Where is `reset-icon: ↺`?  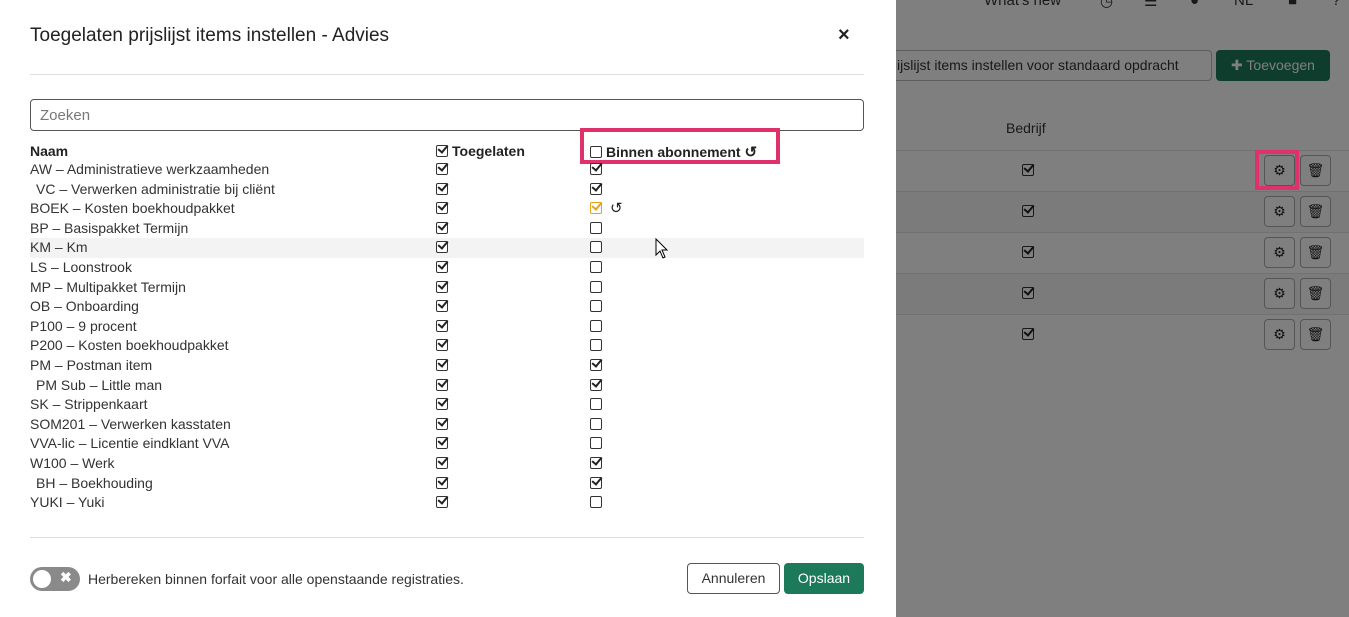
reset-icon: ↺ is located at coordinates (616, 209).